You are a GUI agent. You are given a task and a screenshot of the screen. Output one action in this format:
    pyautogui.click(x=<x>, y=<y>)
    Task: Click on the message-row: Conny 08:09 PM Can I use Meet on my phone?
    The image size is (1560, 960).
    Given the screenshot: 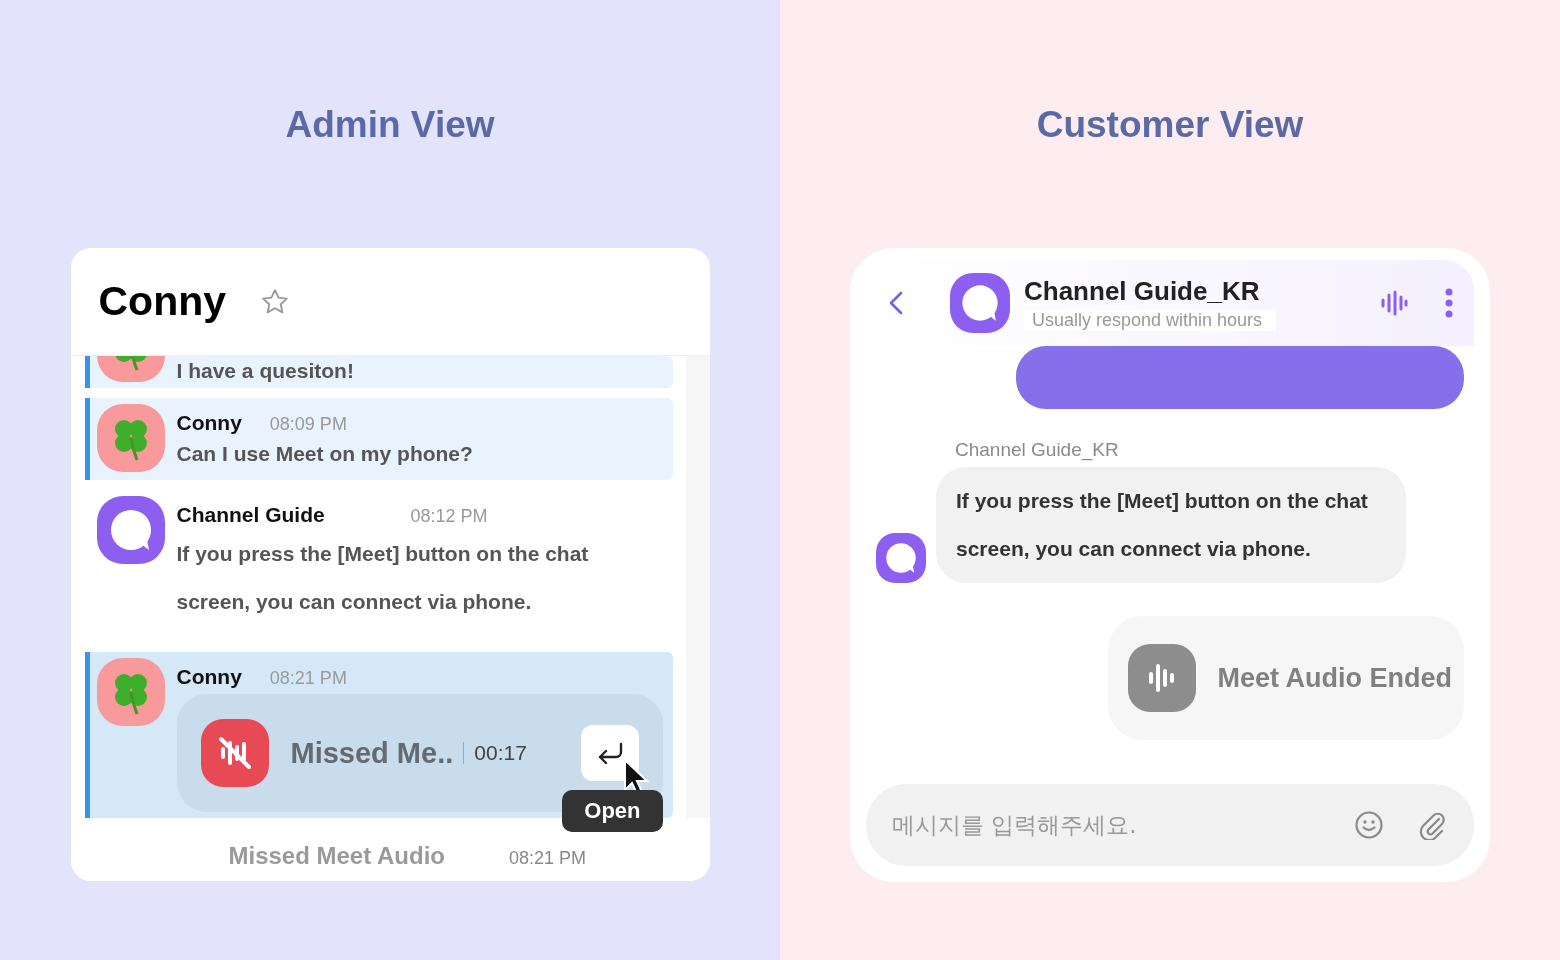 What is the action you would take?
    pyautogui.click(x=378, y=439)
    